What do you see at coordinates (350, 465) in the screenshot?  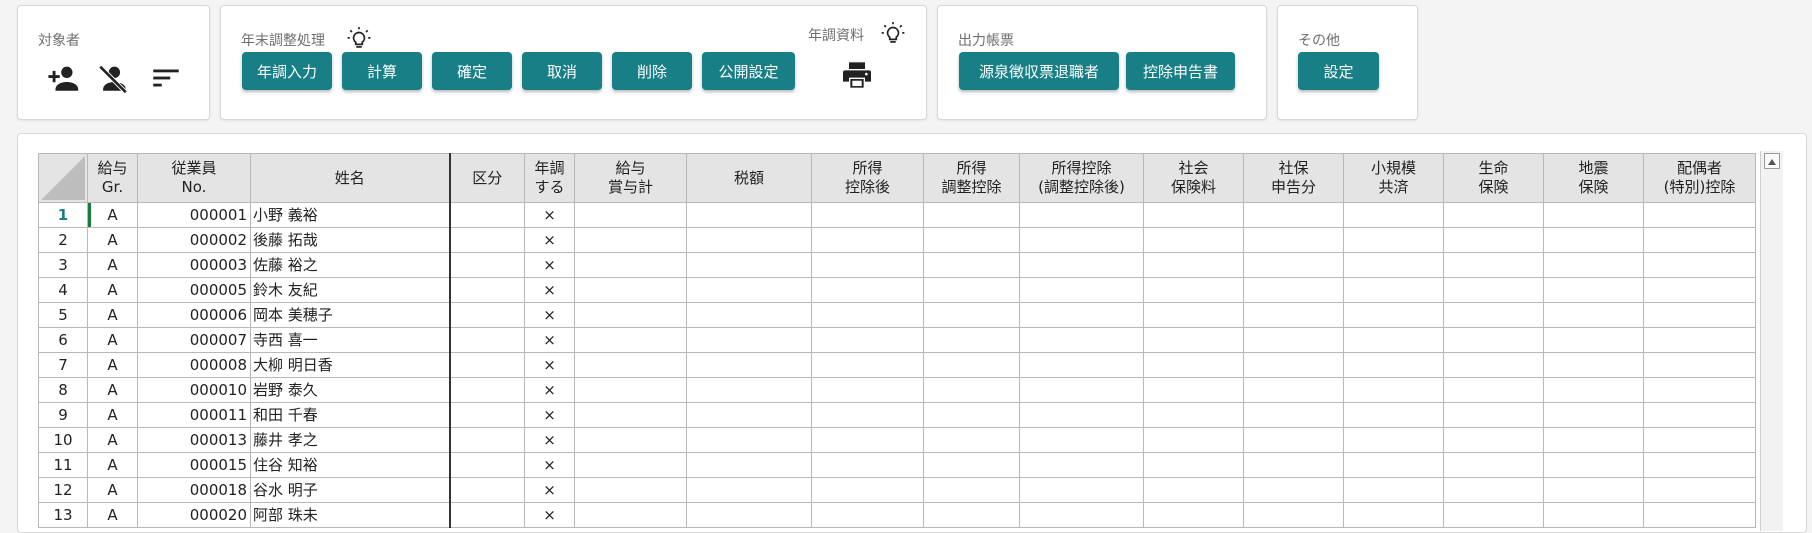 I see `cell-name: 住谷 知裕` at bounding box center [350, 465].